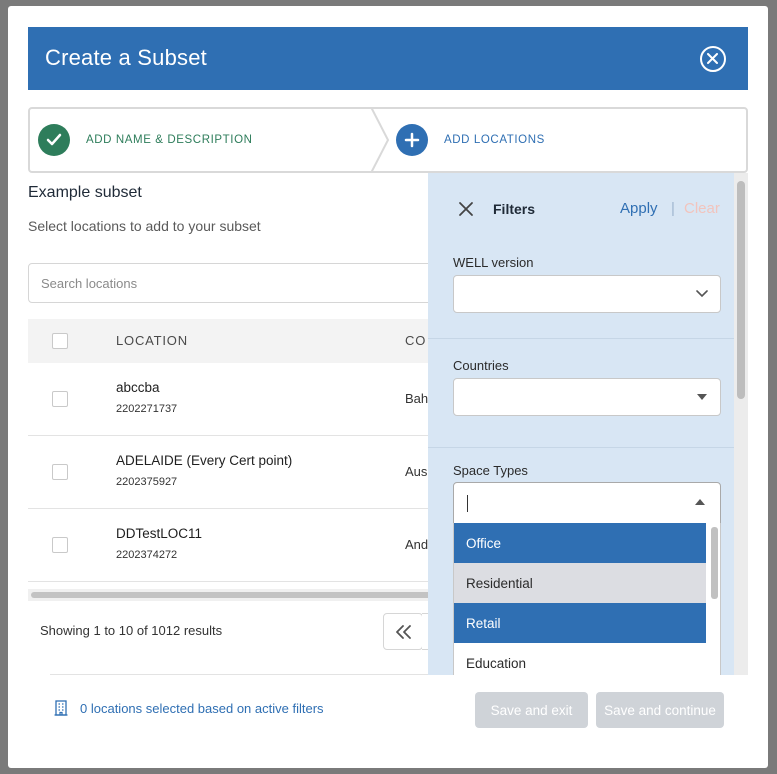  I want to click on options-scrollbar-thumb, so click(714, 563).